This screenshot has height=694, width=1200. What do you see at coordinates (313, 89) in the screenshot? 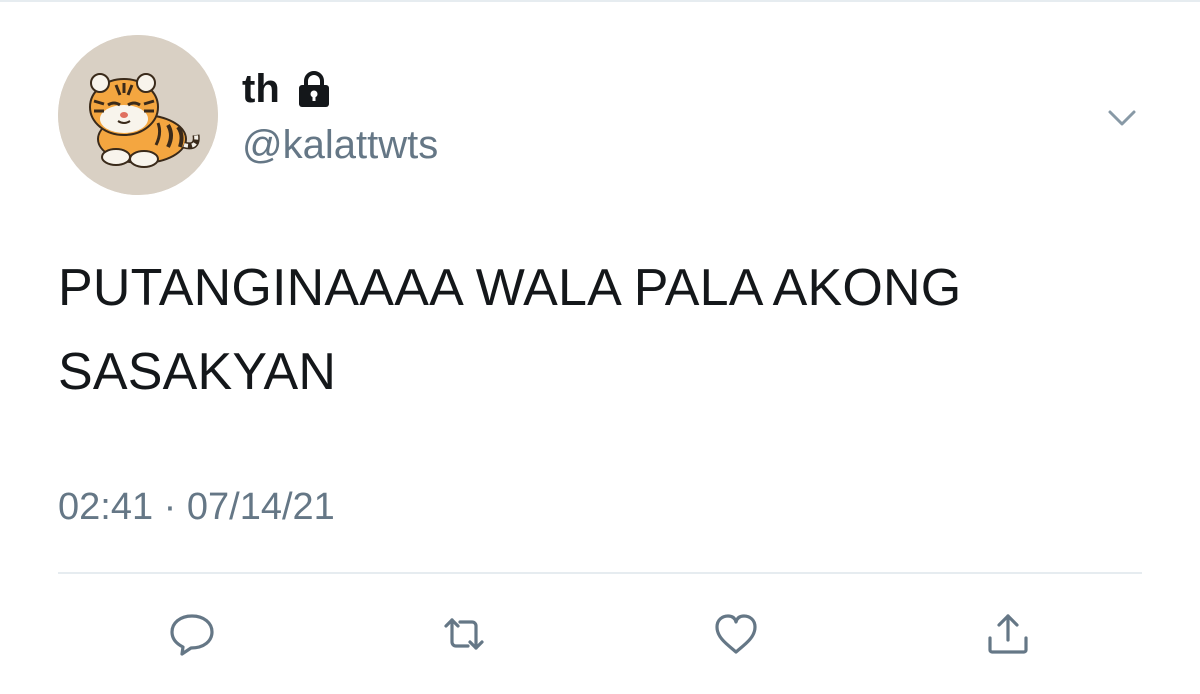
I see `lock-icon` at bounding box center [313, 89].